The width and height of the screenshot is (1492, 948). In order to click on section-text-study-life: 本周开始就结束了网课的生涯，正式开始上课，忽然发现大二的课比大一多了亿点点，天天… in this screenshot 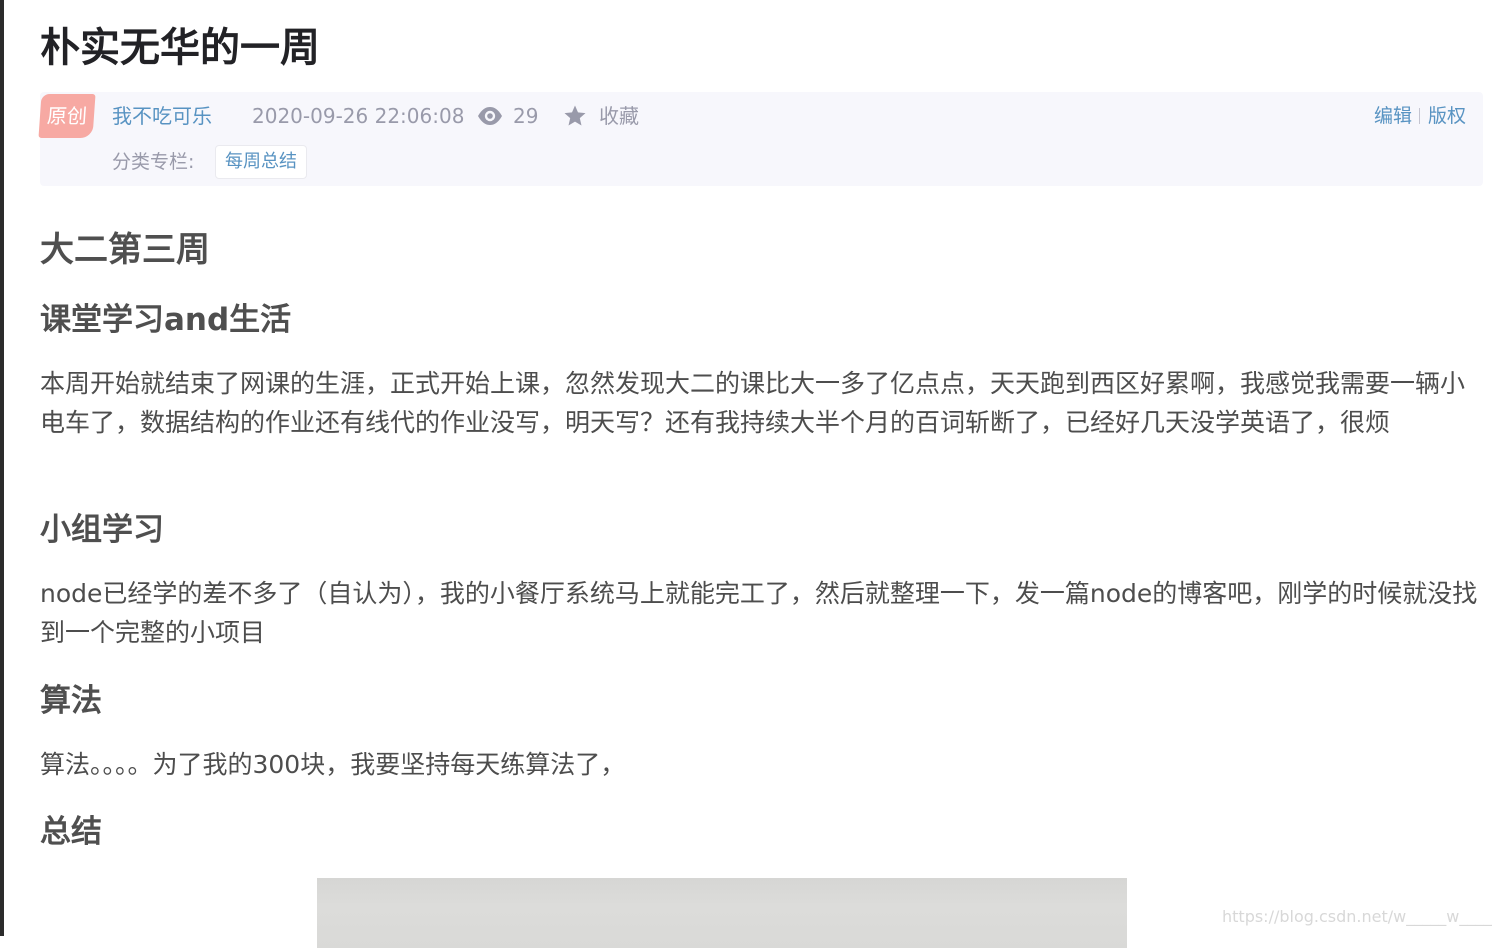, I will do `click(753, 403)`.